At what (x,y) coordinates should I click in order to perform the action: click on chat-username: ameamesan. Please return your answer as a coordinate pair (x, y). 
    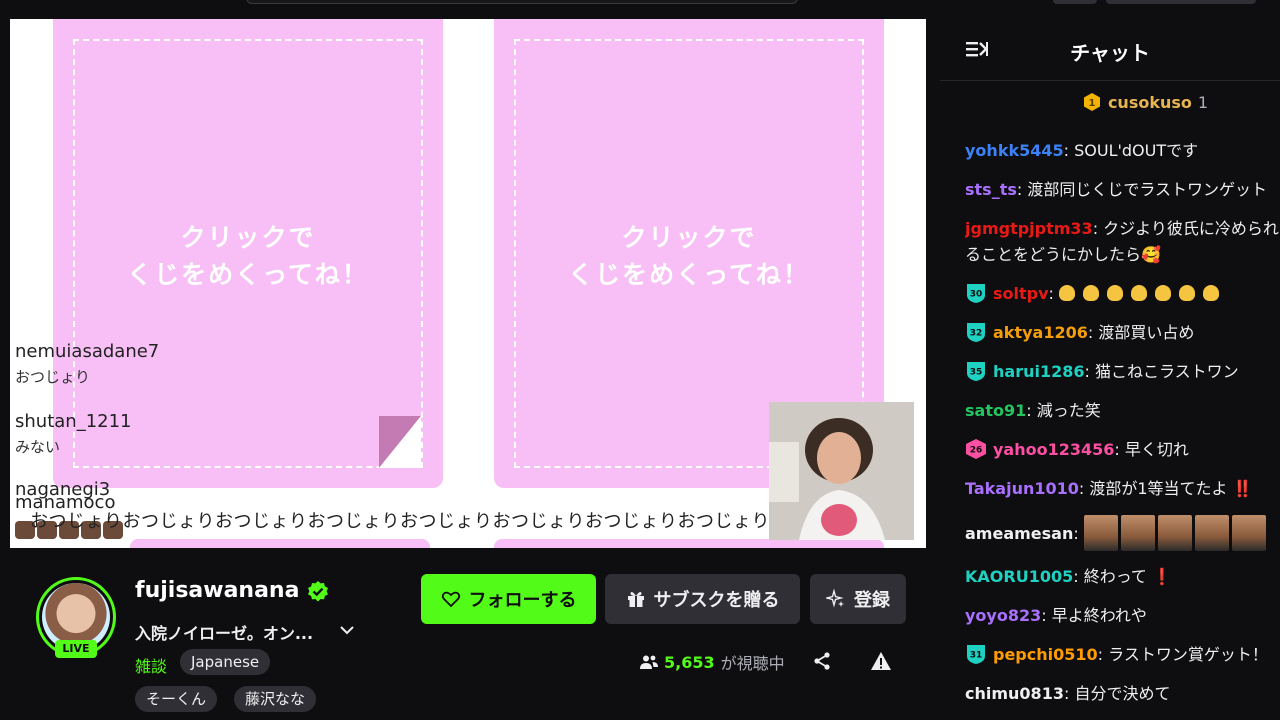
    Looking at the image, I should click on (1019, 533).